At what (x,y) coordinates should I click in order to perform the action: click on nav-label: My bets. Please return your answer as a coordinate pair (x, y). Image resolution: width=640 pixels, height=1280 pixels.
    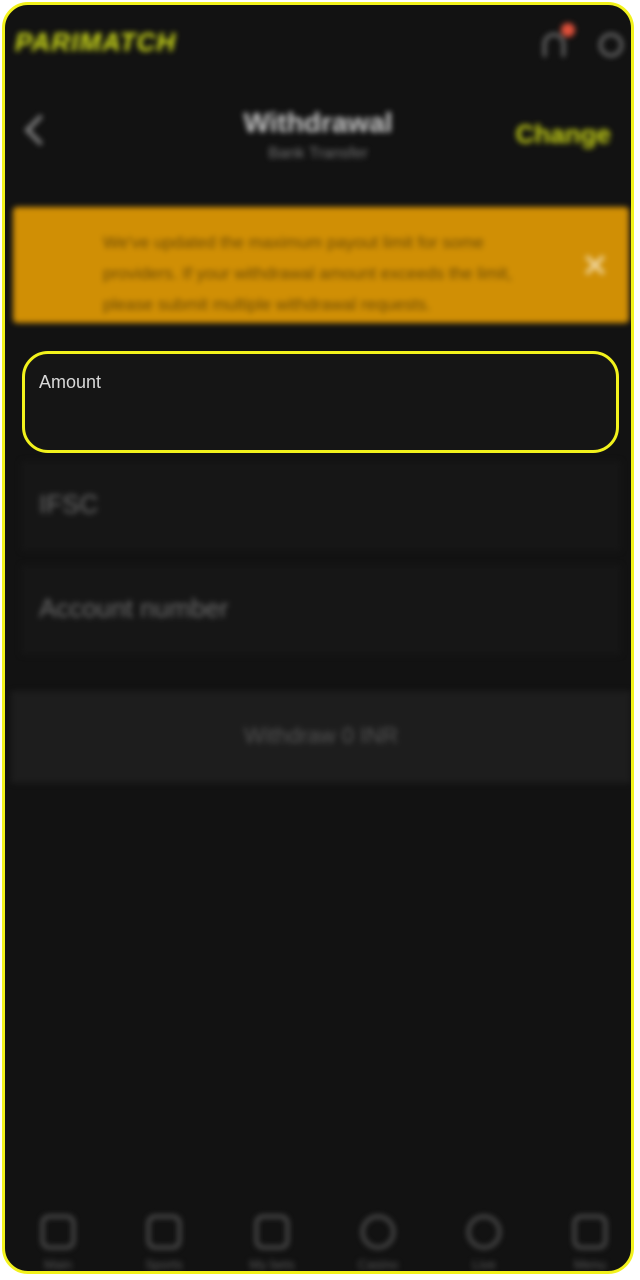
    Looking at the image, I should click on (272, 1264).